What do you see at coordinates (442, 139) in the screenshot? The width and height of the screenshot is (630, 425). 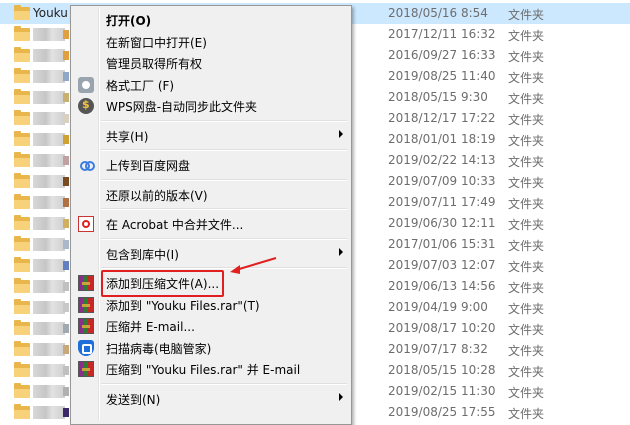 I see `file-date: 2018/01/01 18:19` at bounding box center [442, 139].